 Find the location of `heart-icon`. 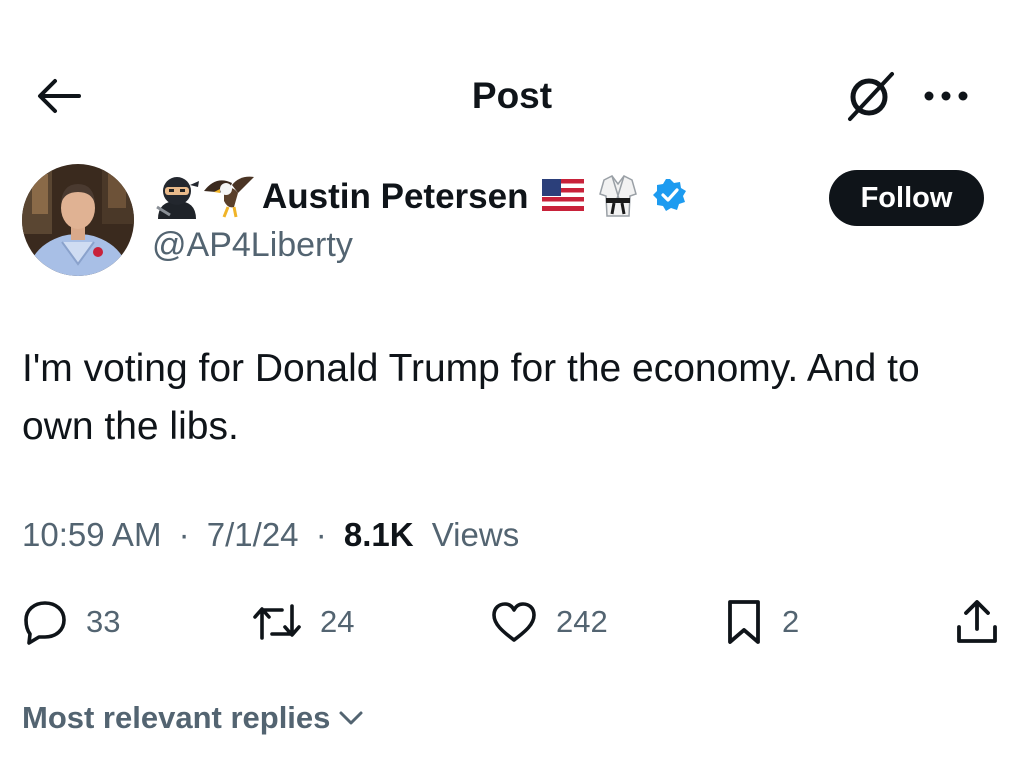

heart-icon is located at coordinates (514, 622).